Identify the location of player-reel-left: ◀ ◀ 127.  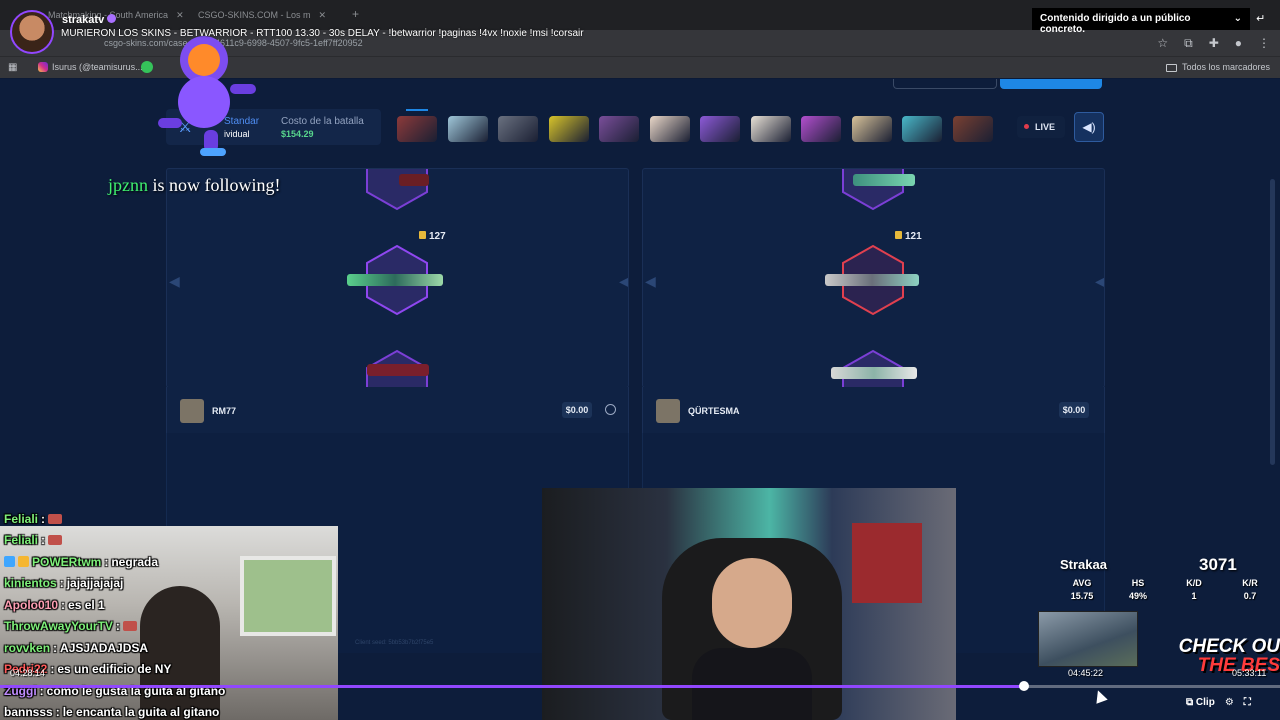
(397, 278).